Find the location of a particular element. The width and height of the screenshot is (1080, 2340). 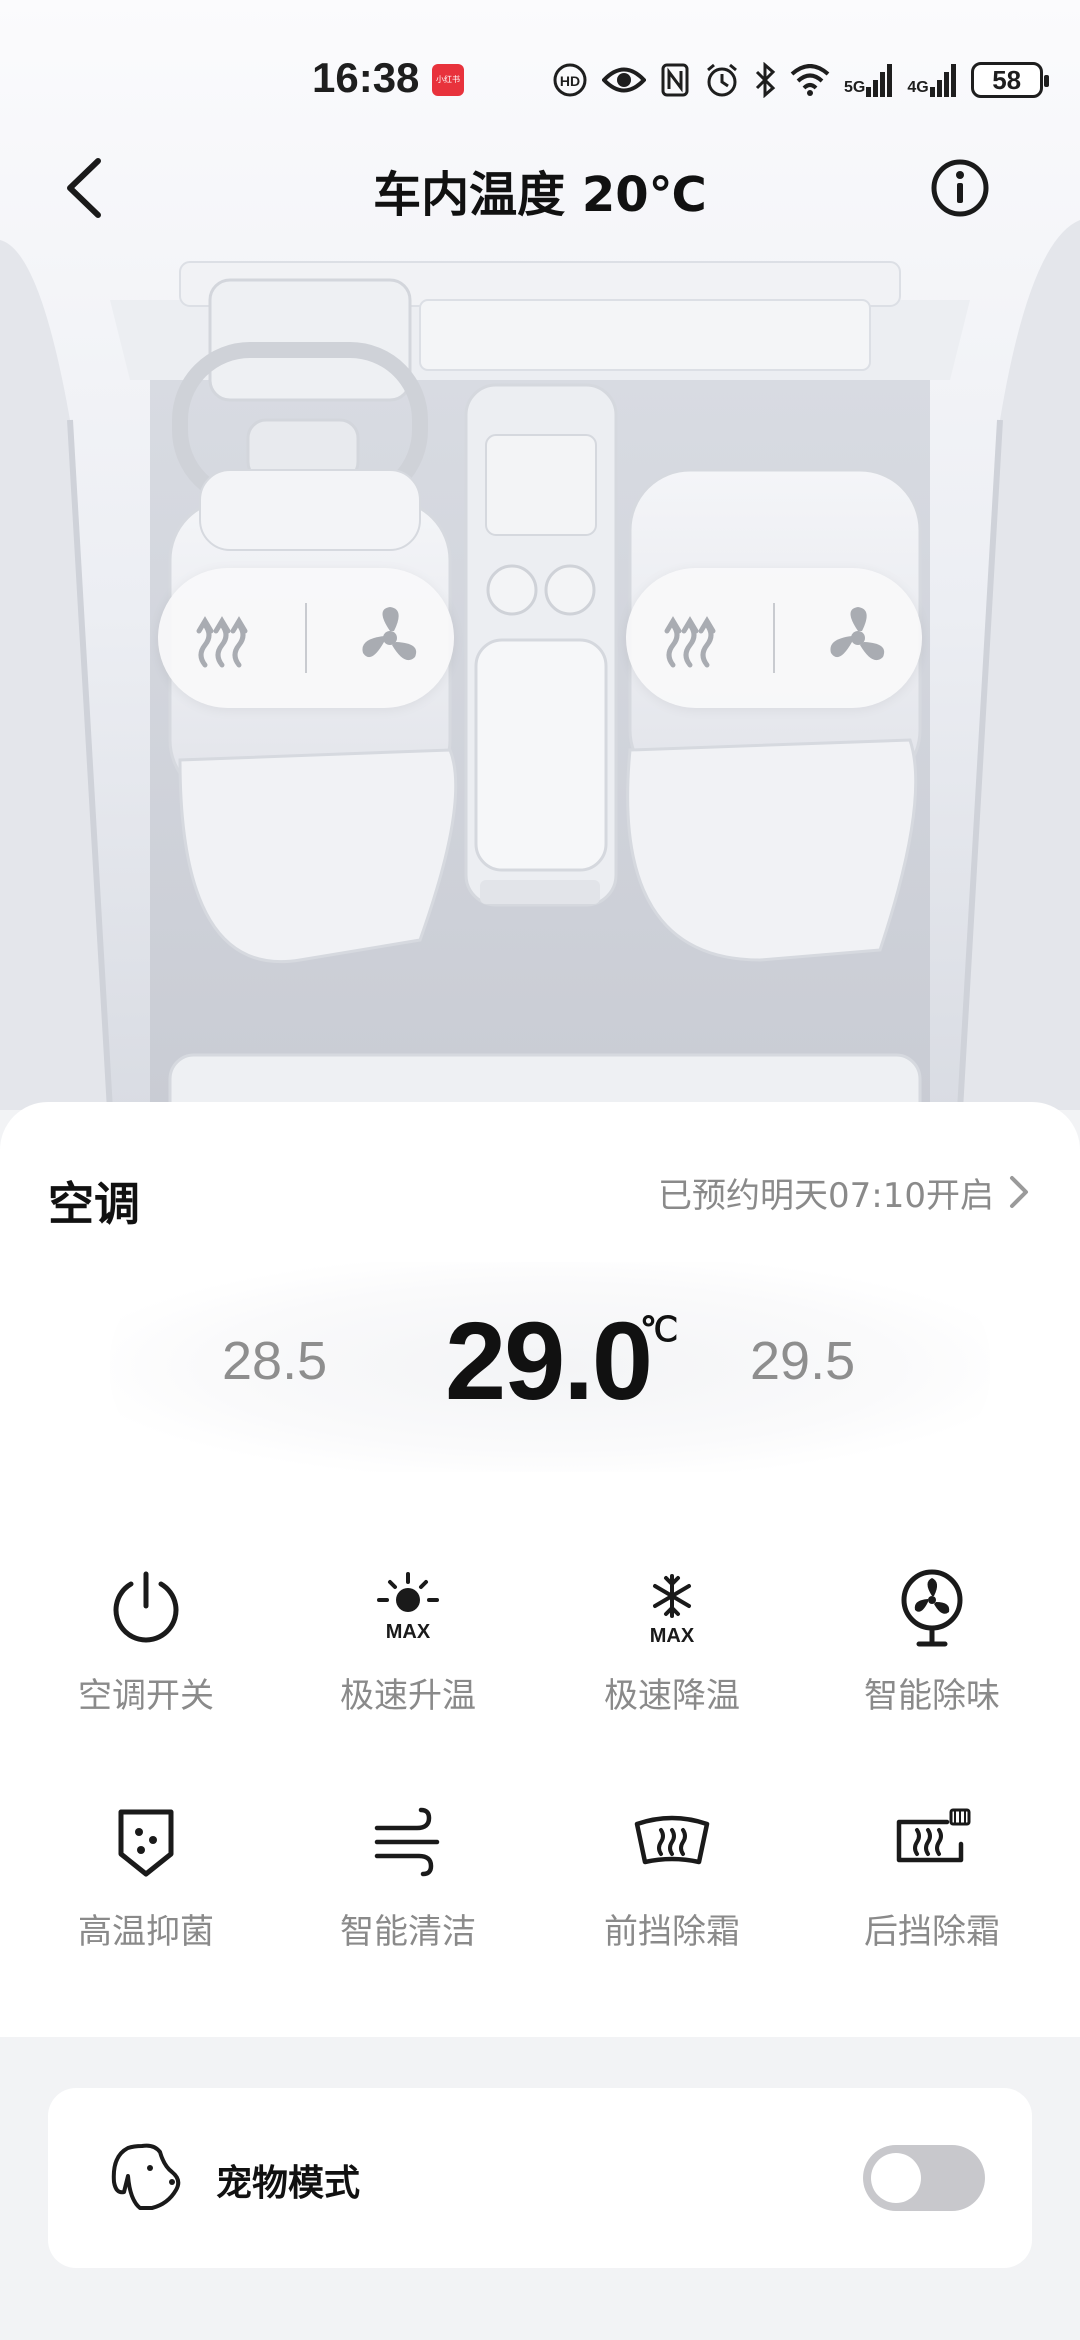

nfc-icon is located at coordinates (675, 80).